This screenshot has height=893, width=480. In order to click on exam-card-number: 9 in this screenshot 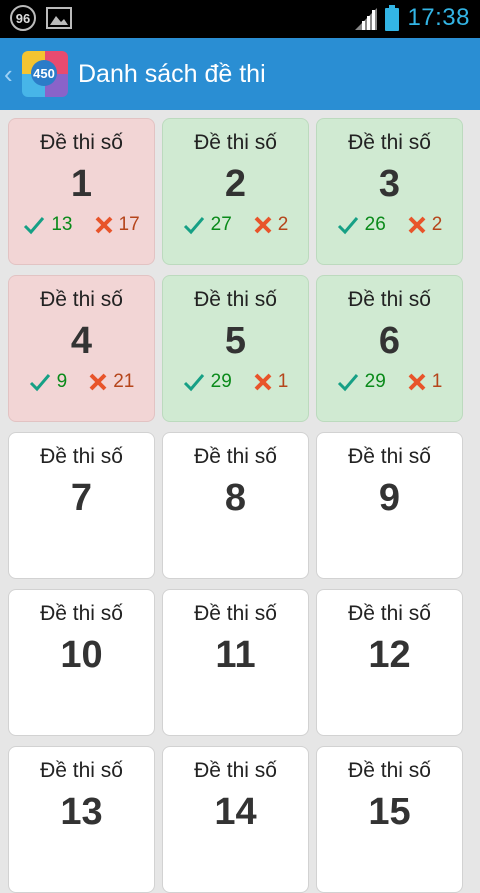, I will do `click(389, 498)`.